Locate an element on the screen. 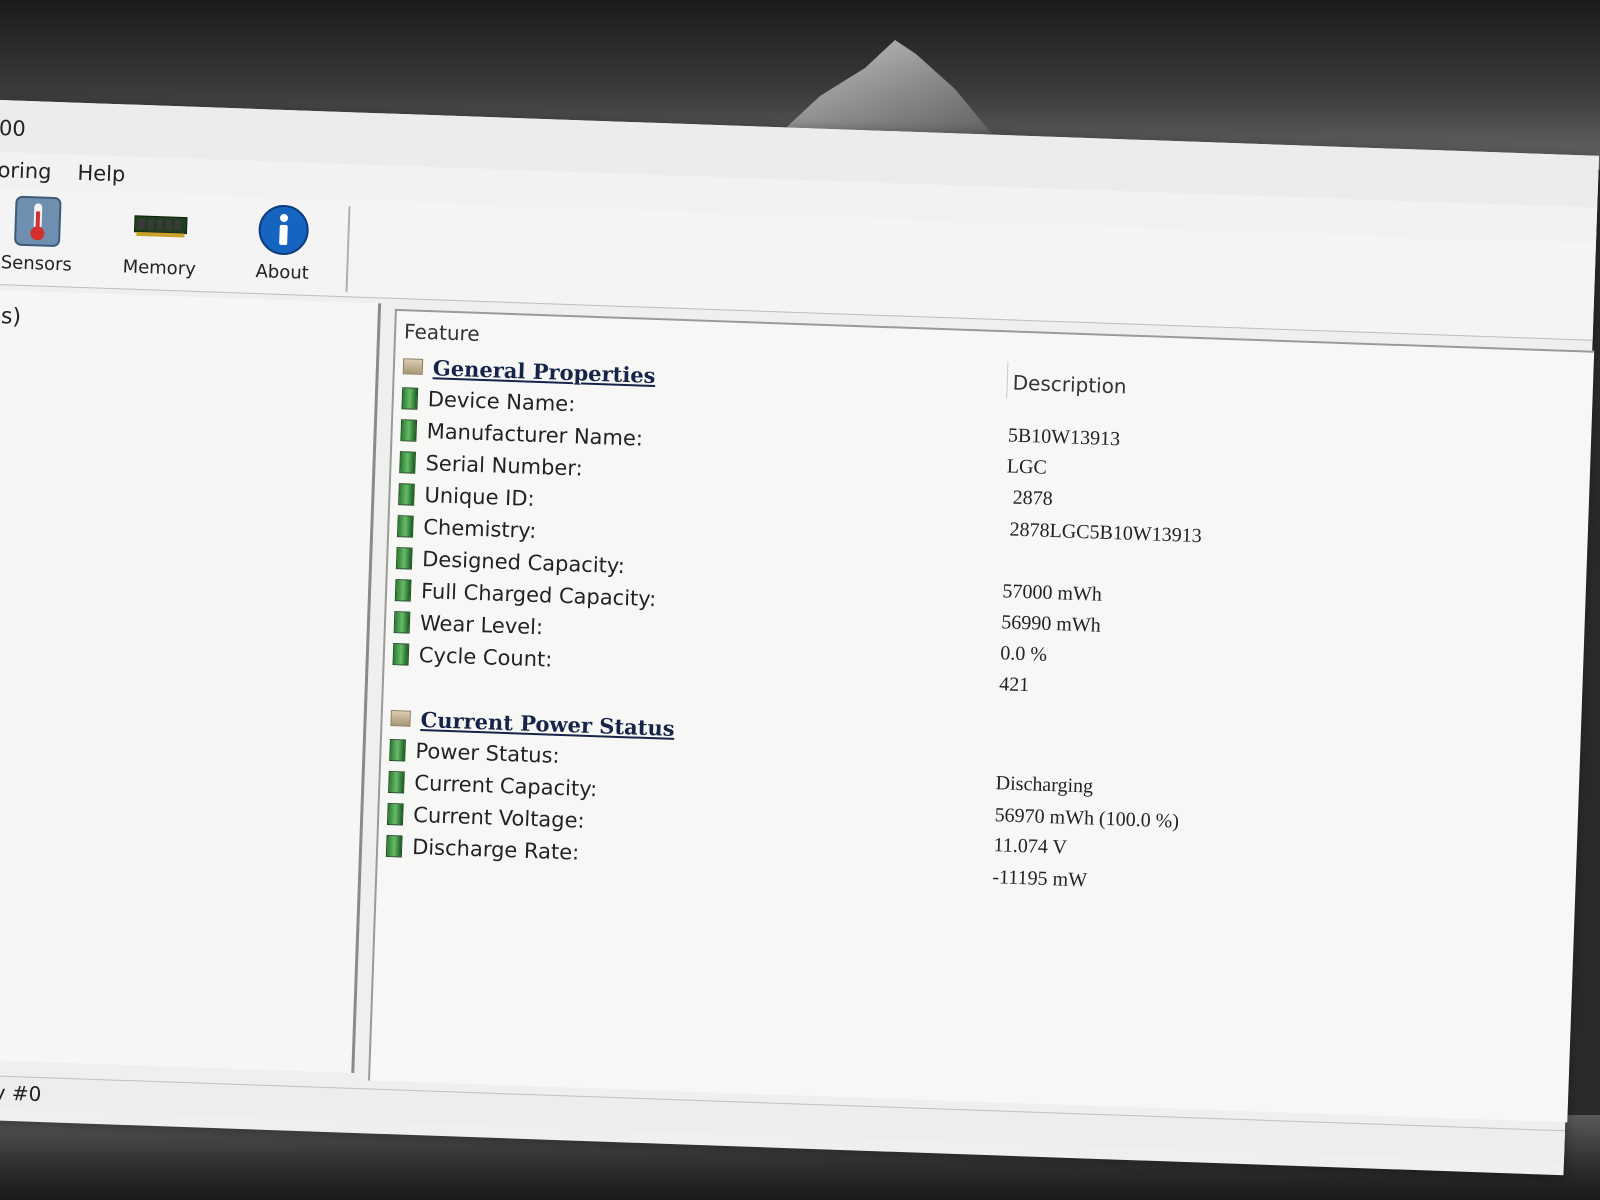 Image resolution: width=1600 pixels, height=1200 pixels. sensors-label: Sensors is located at coordinates (36, 264).